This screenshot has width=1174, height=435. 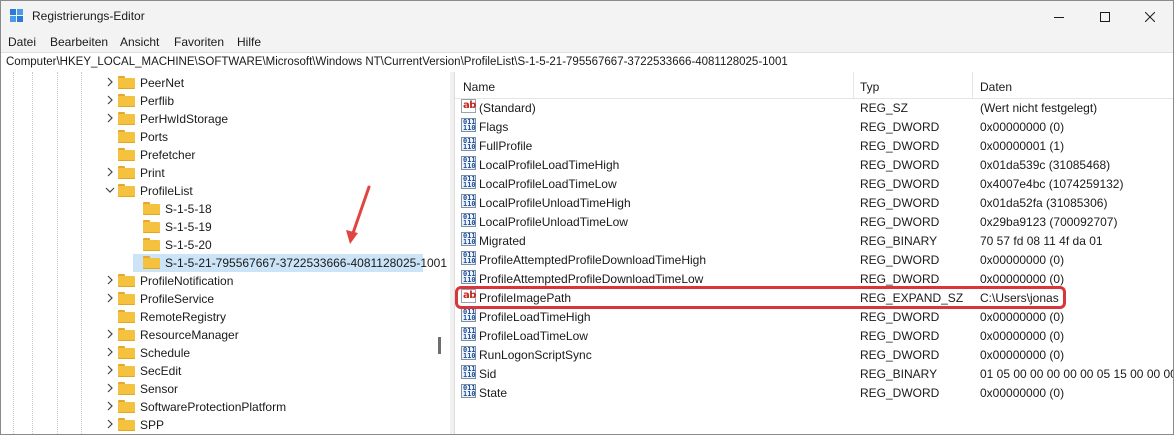 I want to click on menu-bearbeiten: Bearbeiten, so click(x=79, y=42).